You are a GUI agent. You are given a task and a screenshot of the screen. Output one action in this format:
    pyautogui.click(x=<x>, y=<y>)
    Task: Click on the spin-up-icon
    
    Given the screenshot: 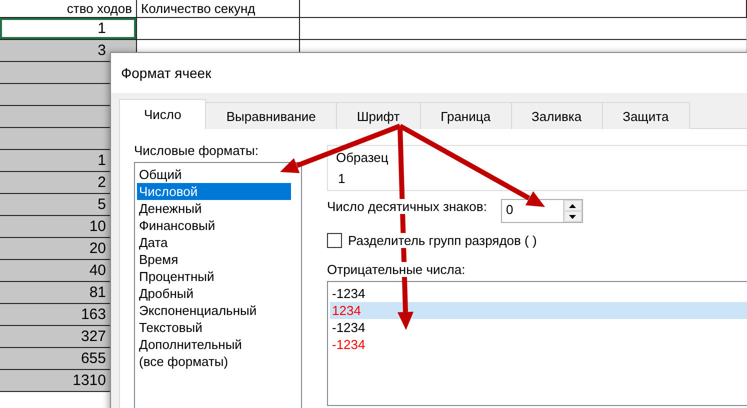 What is the action you would take?
    pyautogui.click(x=573, y=205)
    